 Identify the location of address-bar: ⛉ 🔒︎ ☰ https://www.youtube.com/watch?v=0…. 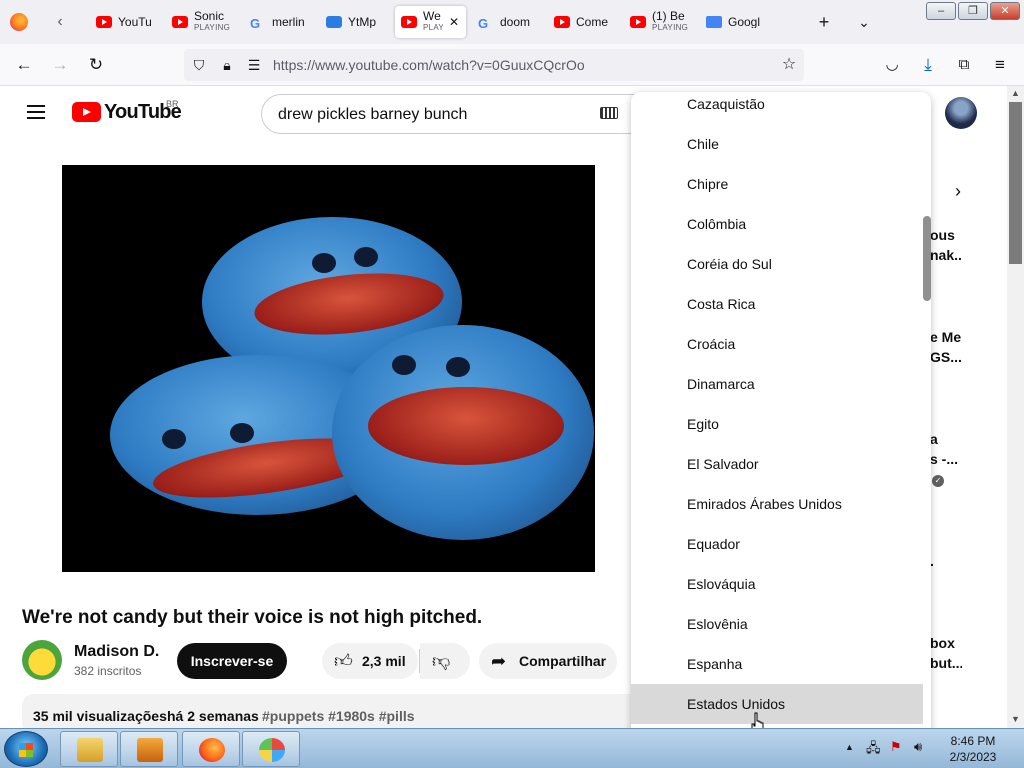
(494, 65).